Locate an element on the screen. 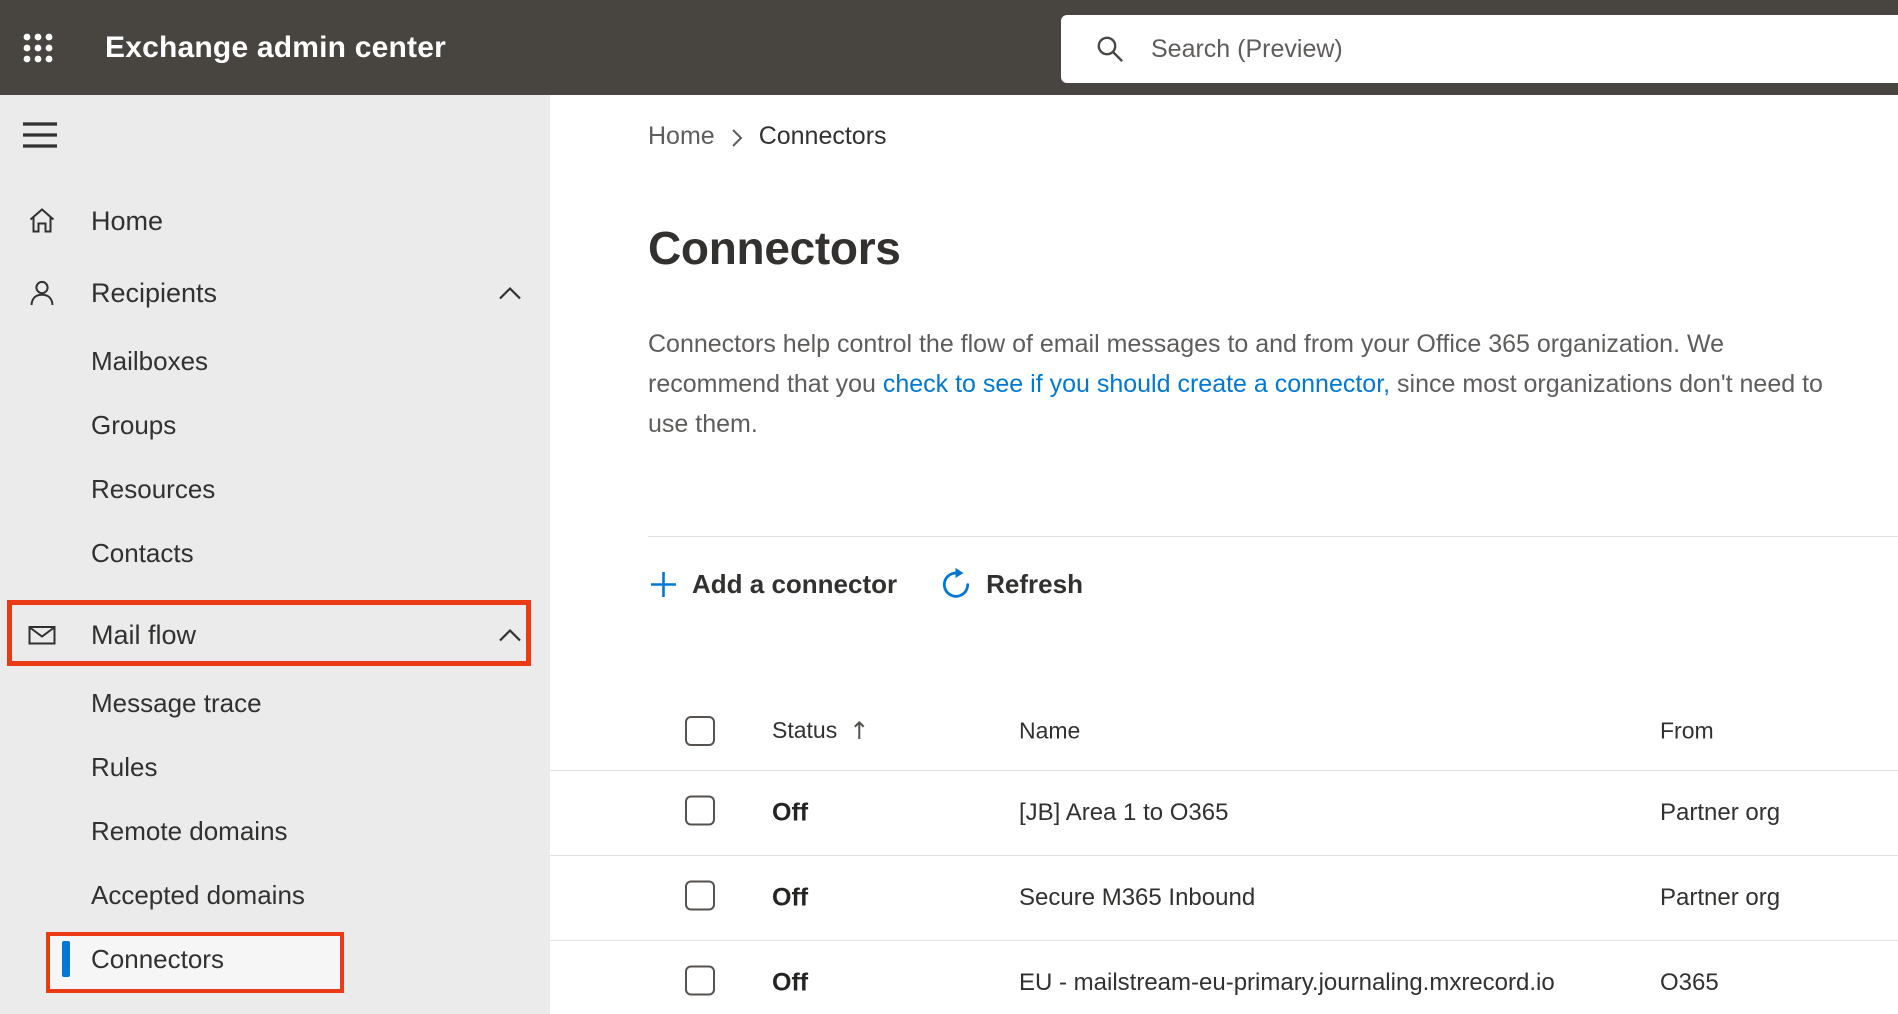 This screenshot has width=1898, height=1014. row-from: O365 is located at coordinates (1689, 982).